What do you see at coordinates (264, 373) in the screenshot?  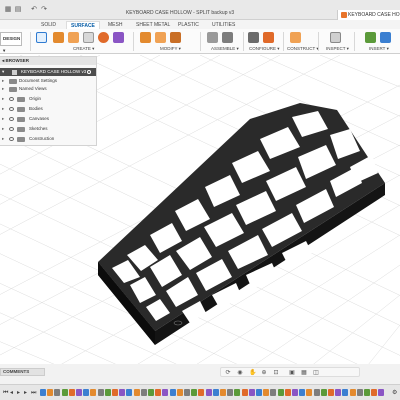 I see `zoom-icon: ⊕` at bounding box center [264, 373].